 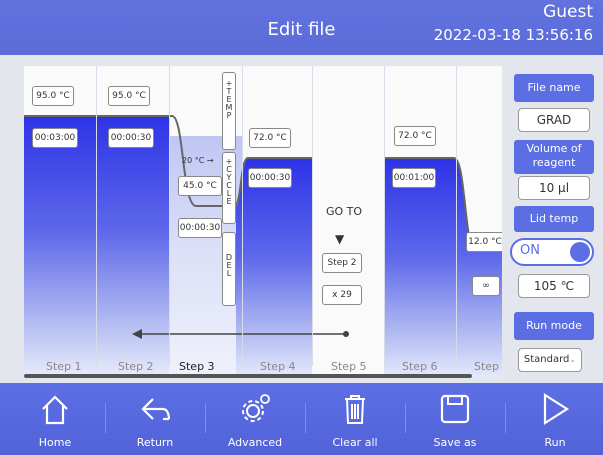 I want to click on file-name-field: GRAD, so click(x=554, y=120).